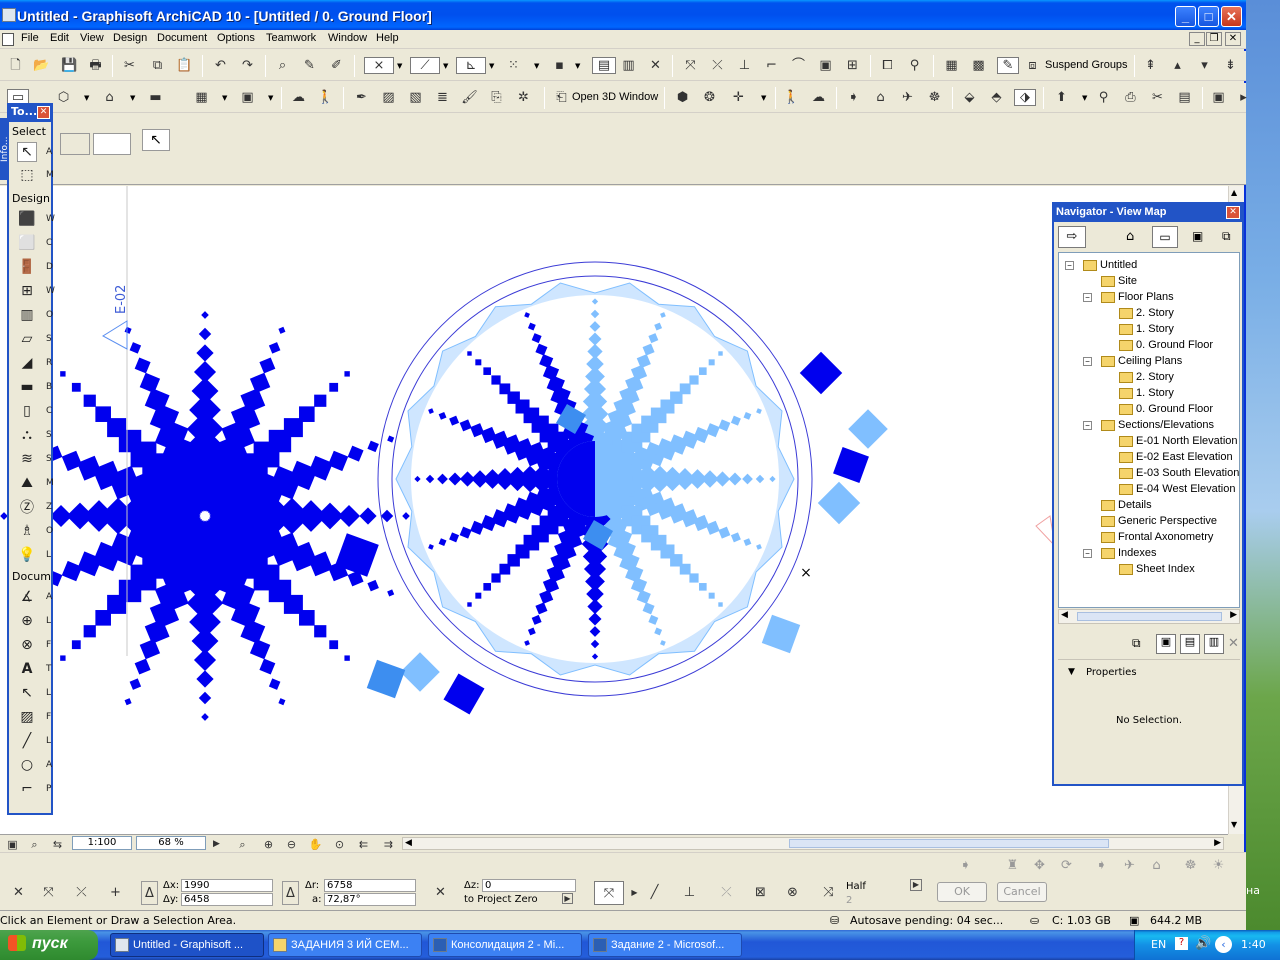 This screenshot has width=1280, height=960. Describe the element at coordinates (792, 892) in the screenshot. I see `offset-all-icon: ⊗` at that location.